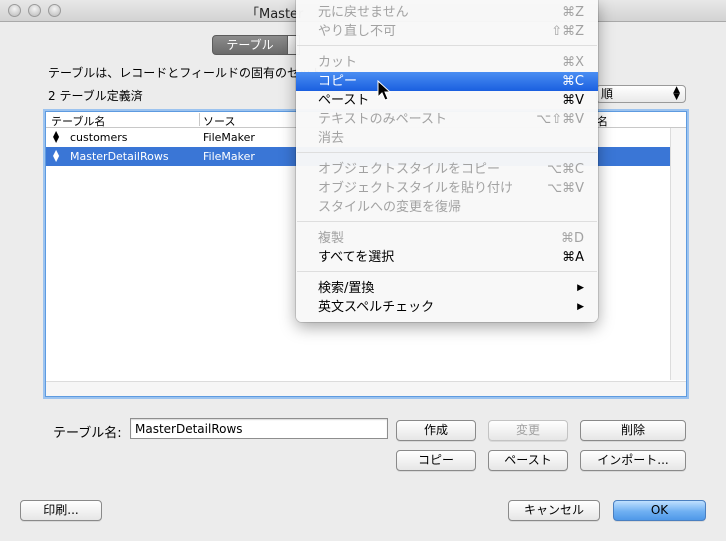  I want to click on shortcut-label: ⌘C, so click(572, 81).